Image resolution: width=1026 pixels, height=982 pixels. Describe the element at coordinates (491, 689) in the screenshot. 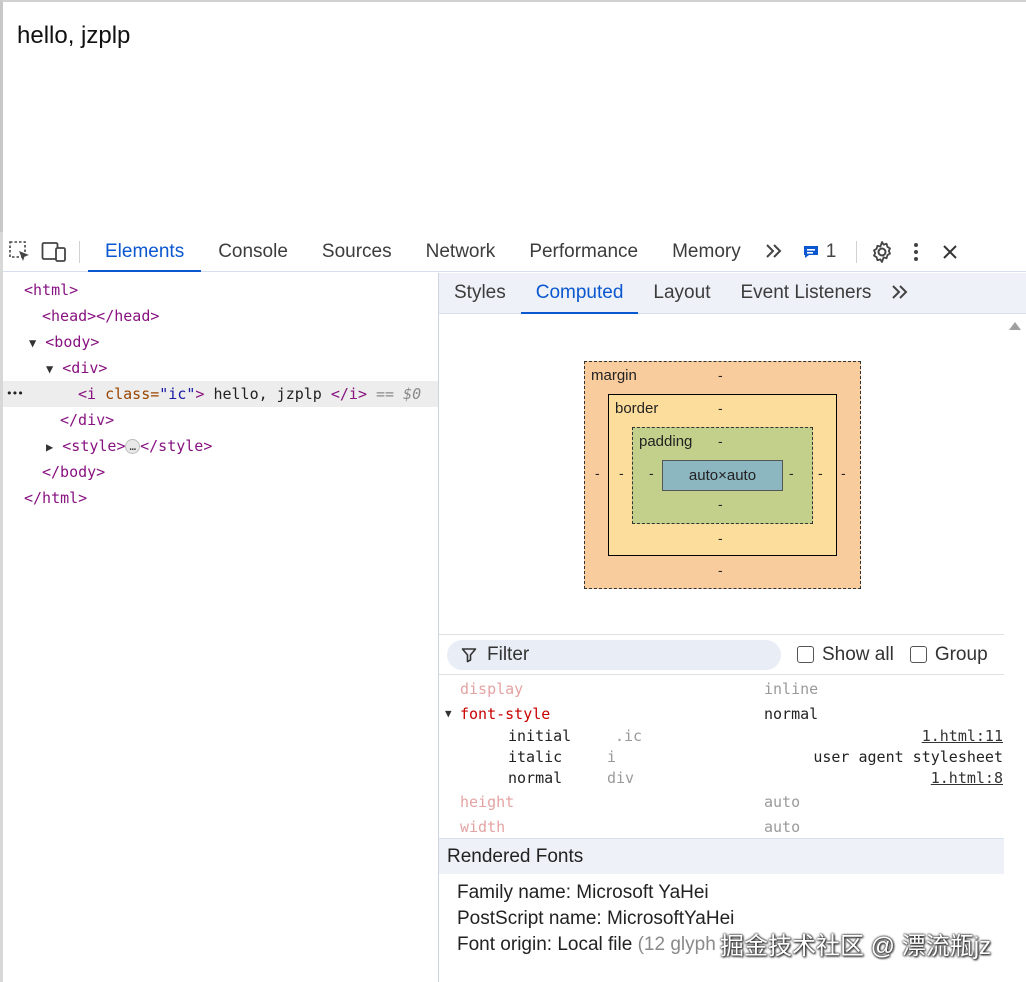

I see `computed-property-name: display` at that location.